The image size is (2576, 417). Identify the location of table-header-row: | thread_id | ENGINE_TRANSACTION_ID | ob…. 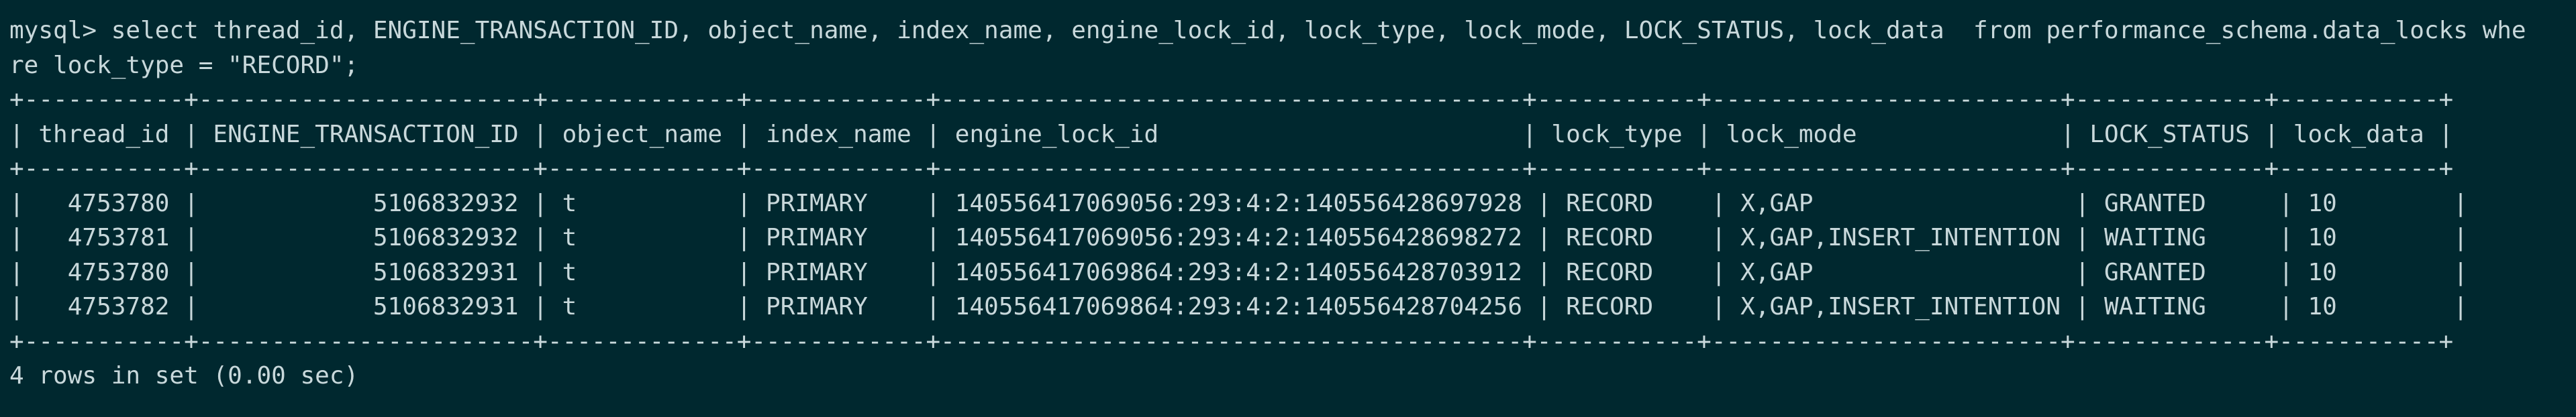
(1231, 134).